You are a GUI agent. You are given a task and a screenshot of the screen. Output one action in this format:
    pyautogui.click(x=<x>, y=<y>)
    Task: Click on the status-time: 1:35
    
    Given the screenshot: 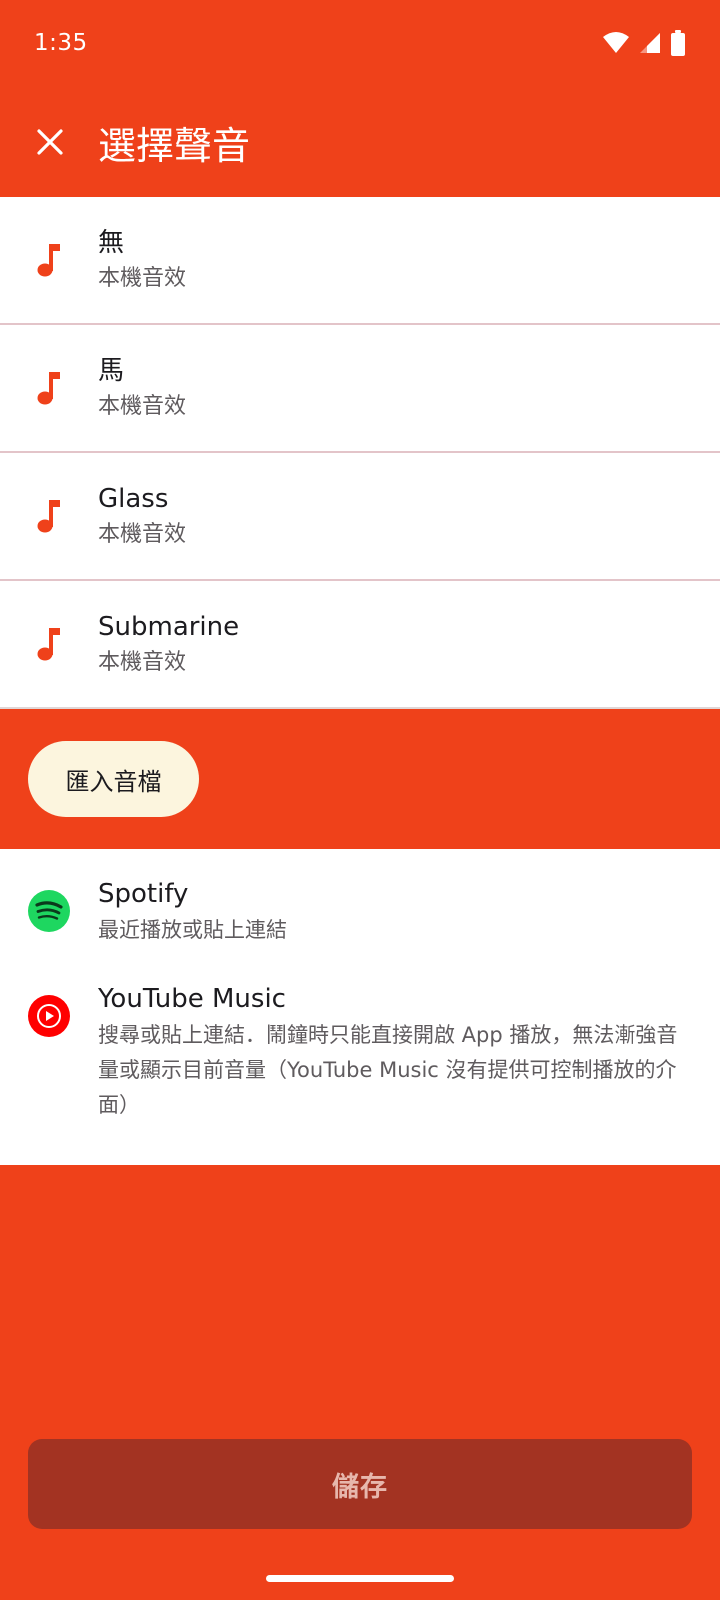 What is the action you would take?
    pyautogui.click(x=61, y=43)
    